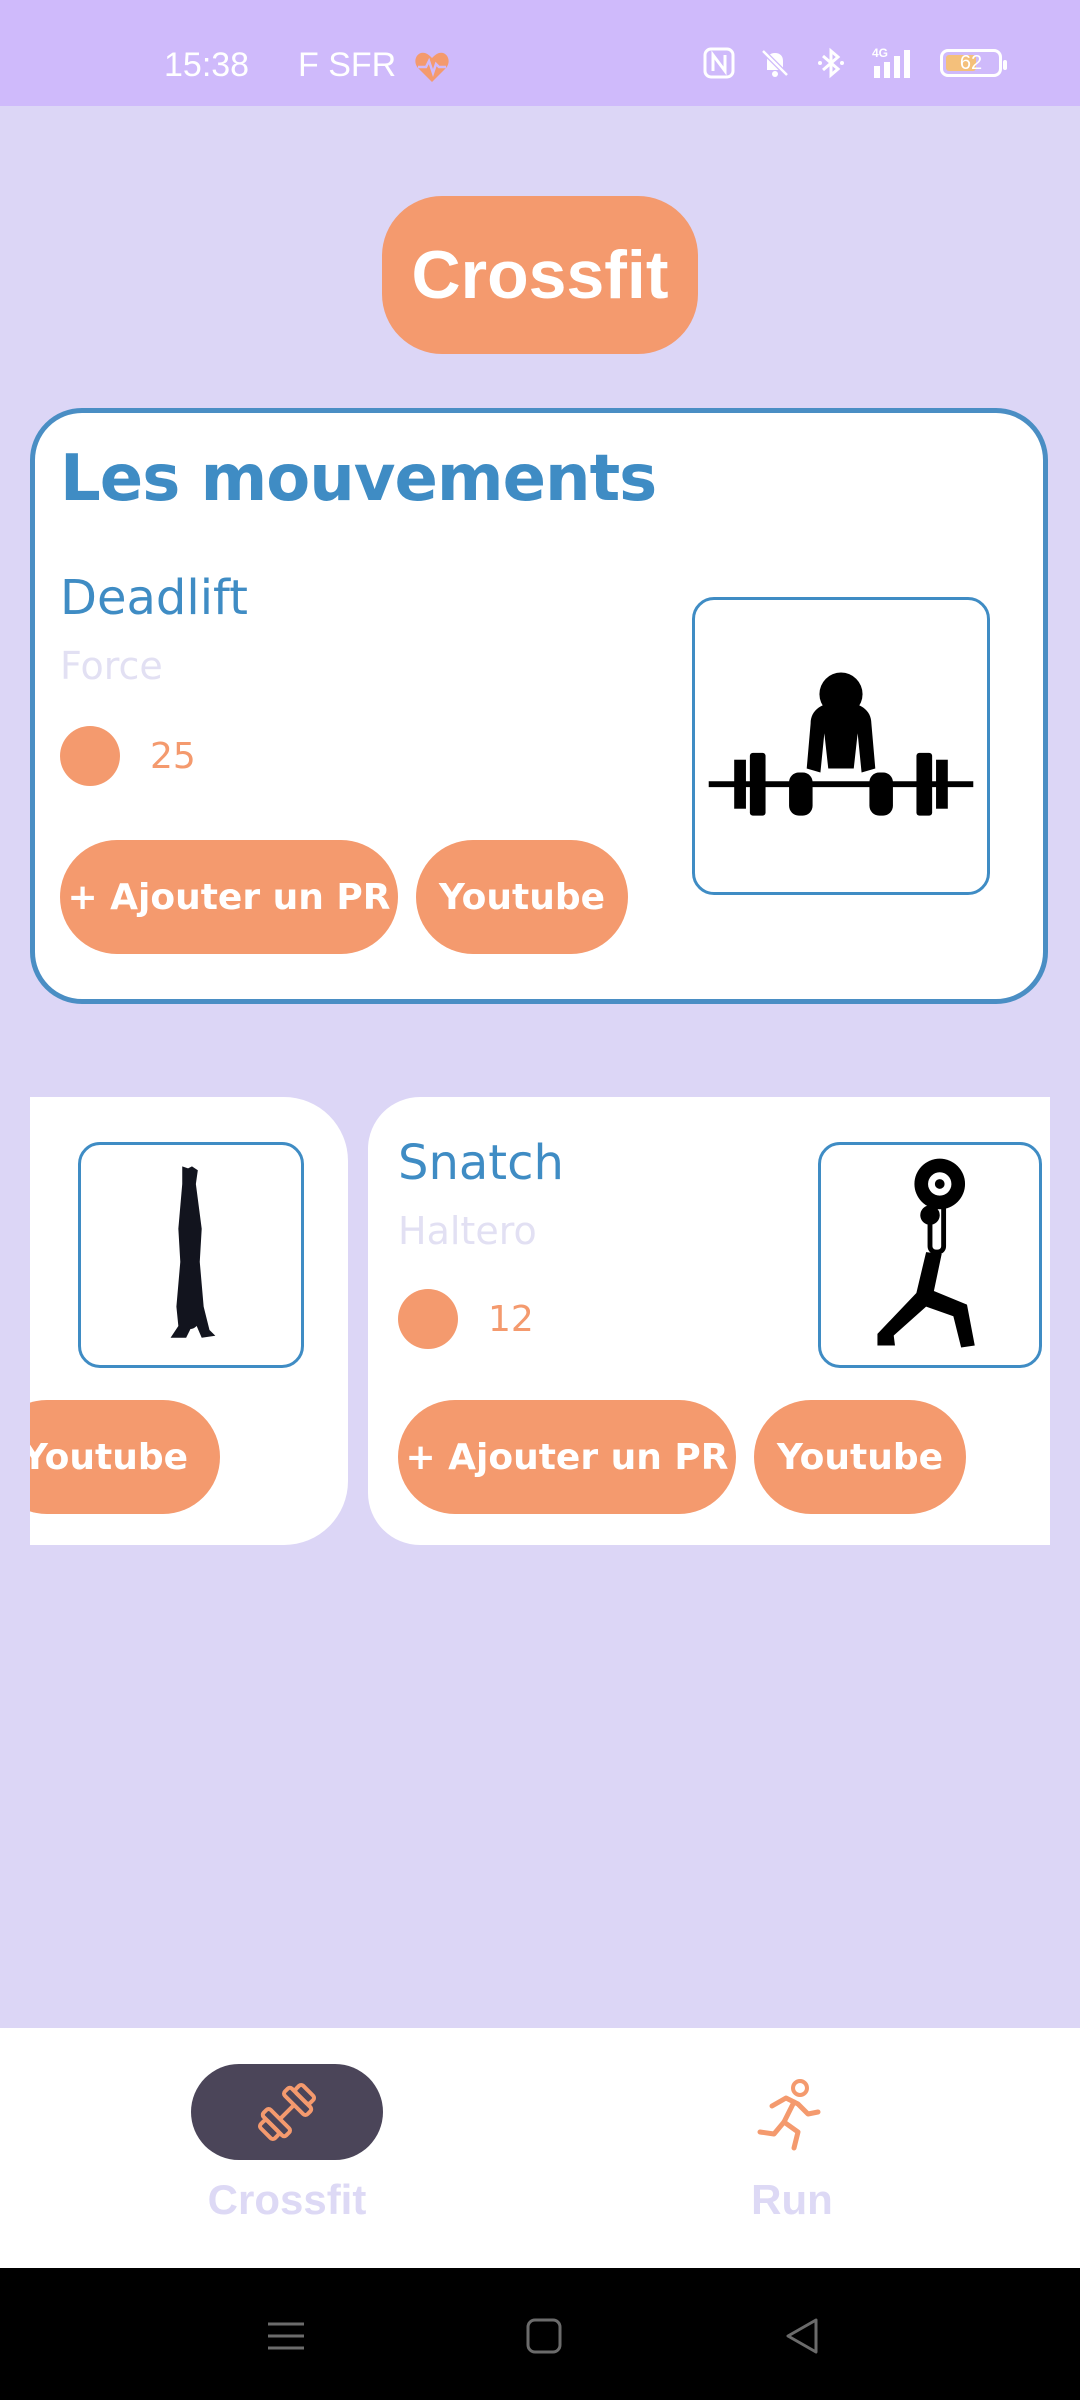  What do you see at coordinates (154, 598) in the screenshot?
I see `movement-name: Deadlift` at bounding box center [154, 598].